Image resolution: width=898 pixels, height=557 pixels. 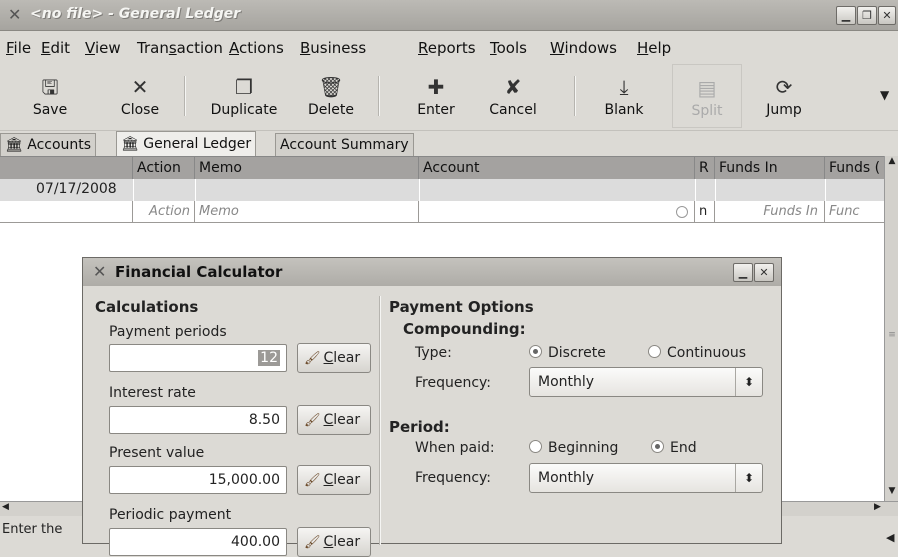 I want to click on header-account: Account, so click(x=557, y=168).